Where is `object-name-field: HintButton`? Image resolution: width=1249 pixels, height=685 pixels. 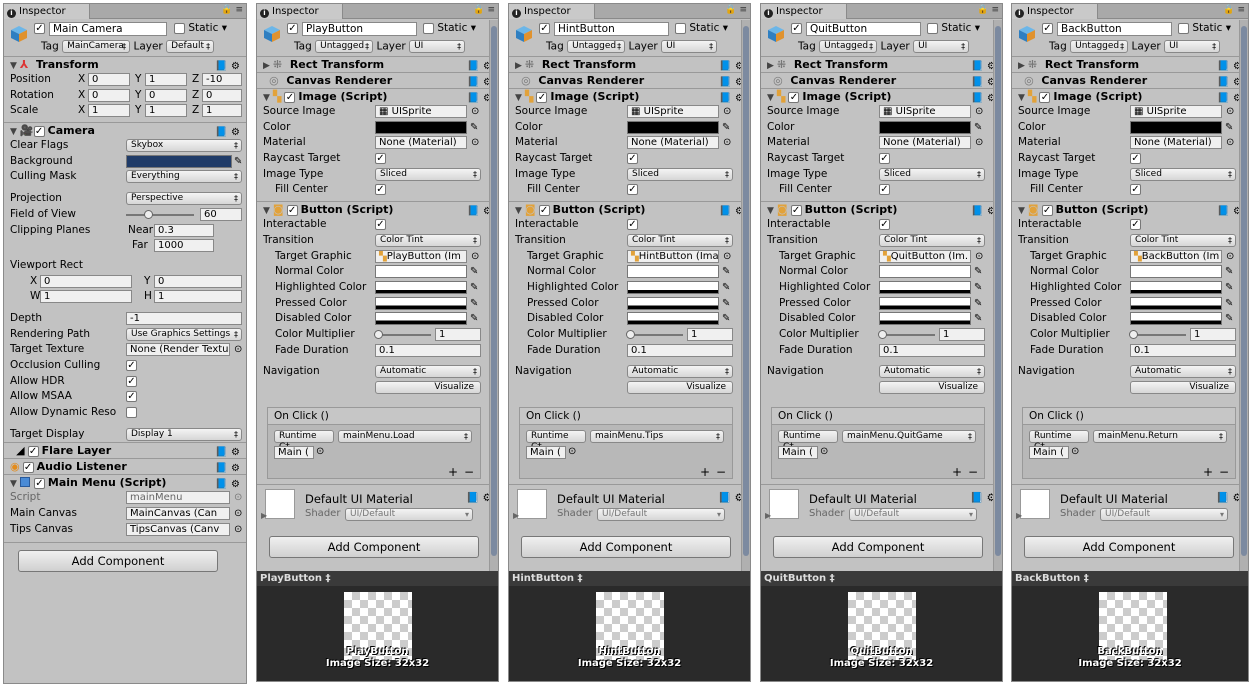 object-name-field: HintButton is located at coordinates (611, 29).